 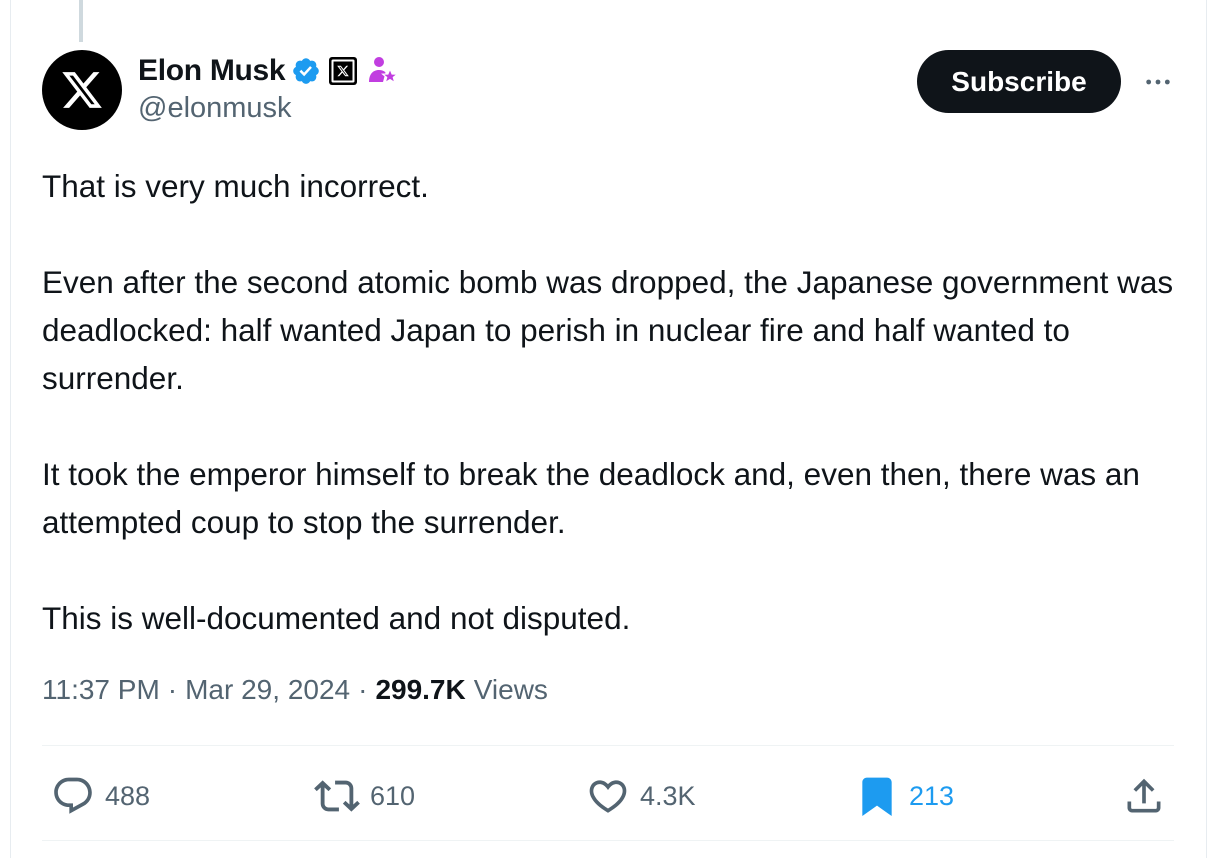 What do you see at coordinates (364, 796) in the screenshot?
I see `retweet-button: 610` at bounding box center [364, 796].